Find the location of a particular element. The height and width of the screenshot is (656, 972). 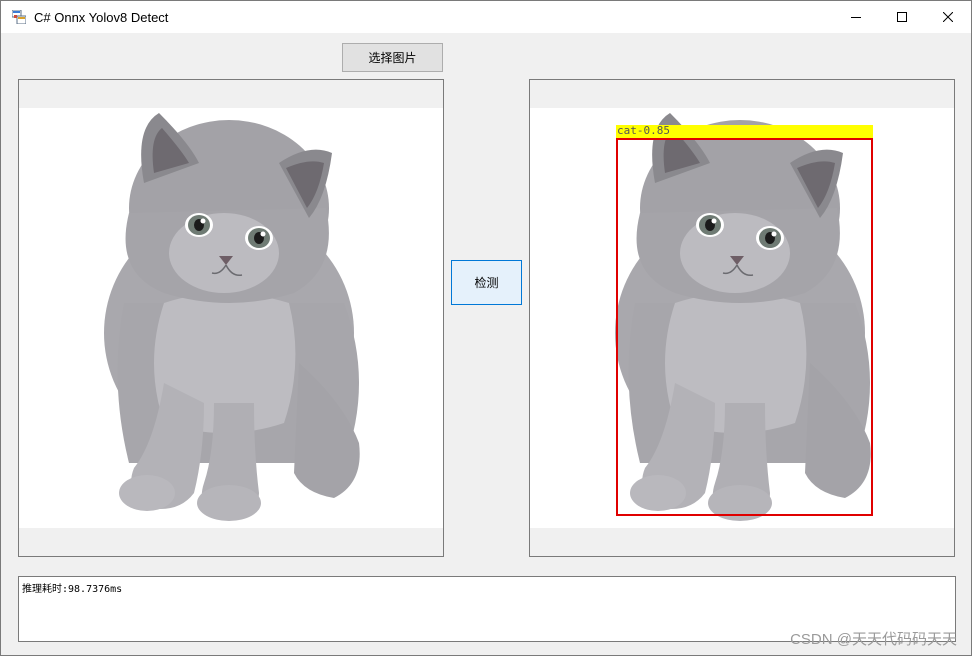

maximize-button is located at coordinates (902, 17).